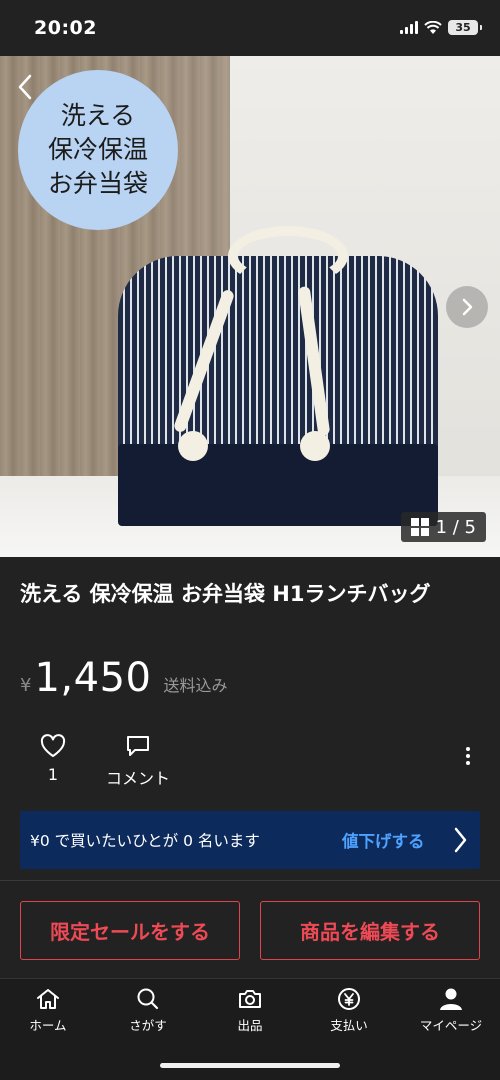 The height and width of the screenshot is (1080, 500). I want to click on bag-cord-bow, so click(288, 256).